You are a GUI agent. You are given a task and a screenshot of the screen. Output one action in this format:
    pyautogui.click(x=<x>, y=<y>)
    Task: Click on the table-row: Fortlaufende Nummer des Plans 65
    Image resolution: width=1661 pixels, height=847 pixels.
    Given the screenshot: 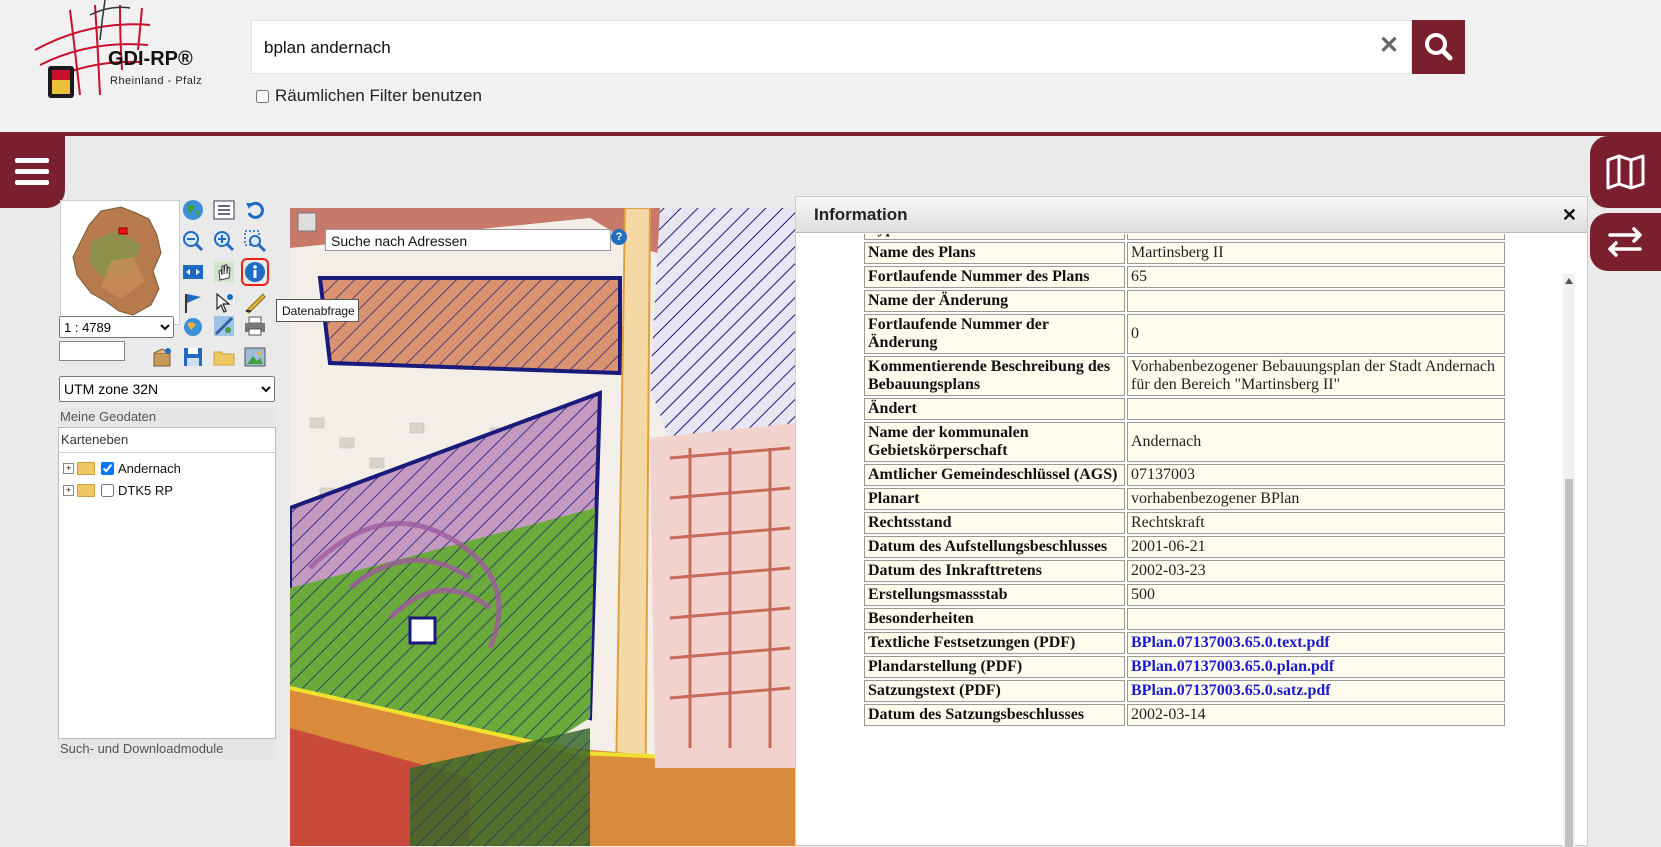 What is the action you would take?
    pyautogui.click(x=1184, y=277)
    